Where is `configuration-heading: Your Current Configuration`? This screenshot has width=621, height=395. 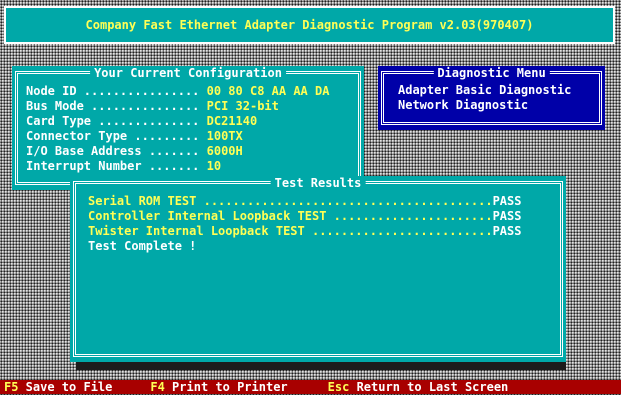 configuration-heading: Your Current Configuration is located at coordinates (188, 73).